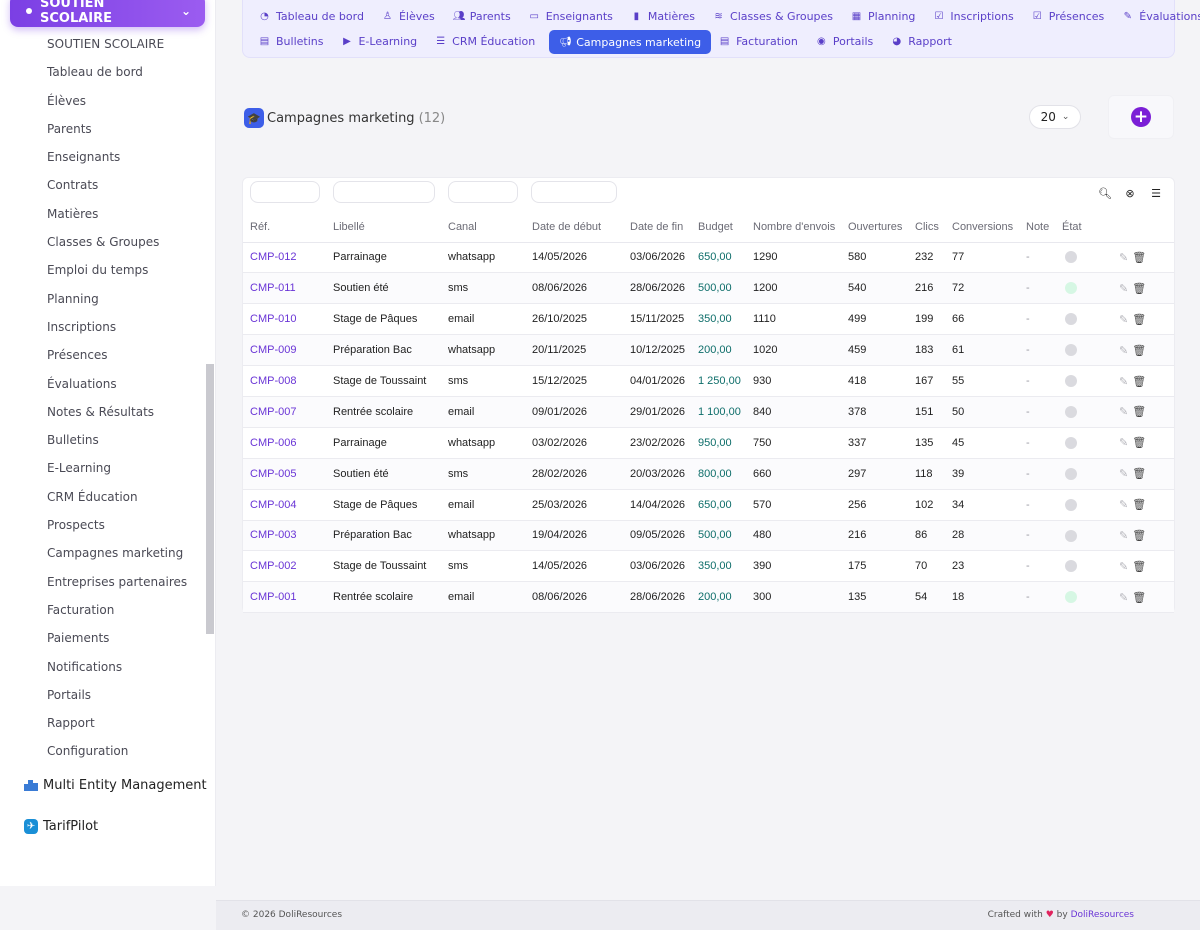 This screenshot has width=1200, height=930. Describe the element at coordinates (284, 536) in the screenshot. I see `cell-ref: CMP-003` at that location.